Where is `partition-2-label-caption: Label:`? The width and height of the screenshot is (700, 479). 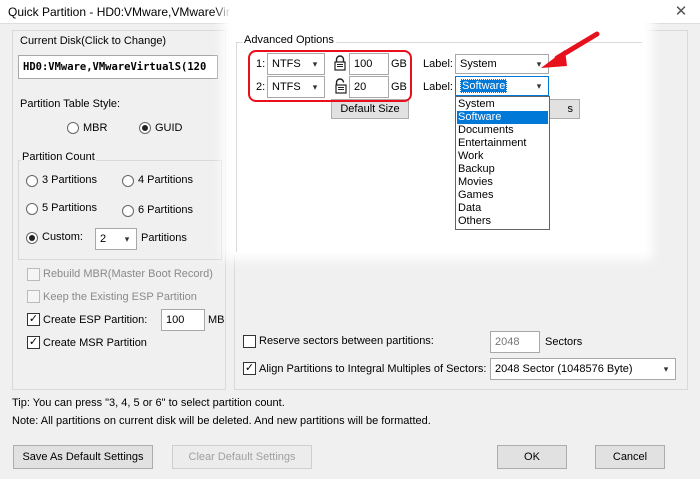
partition-2-label-caption: Label: is located at coordinates (438, 87).